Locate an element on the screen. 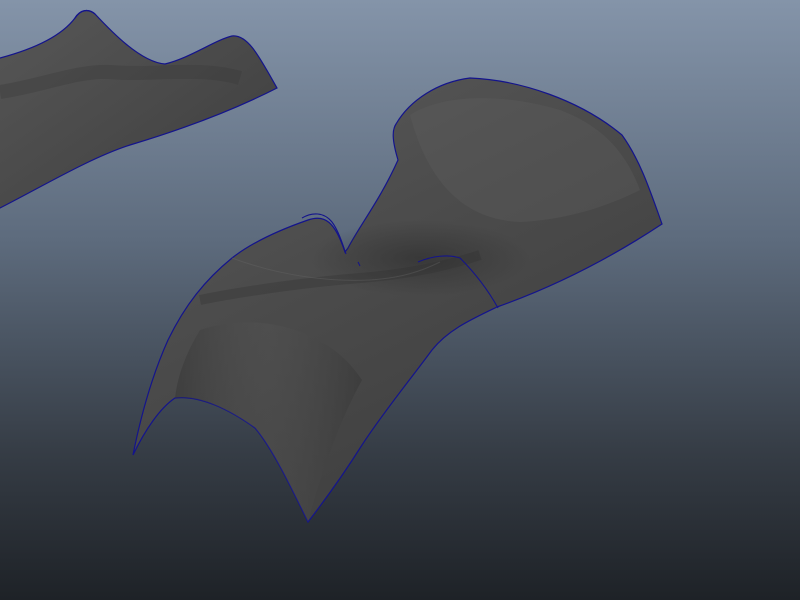 The height and width of the screenshot is (600, 800). nurbs-surface-back is located at coordinates (139, 110).